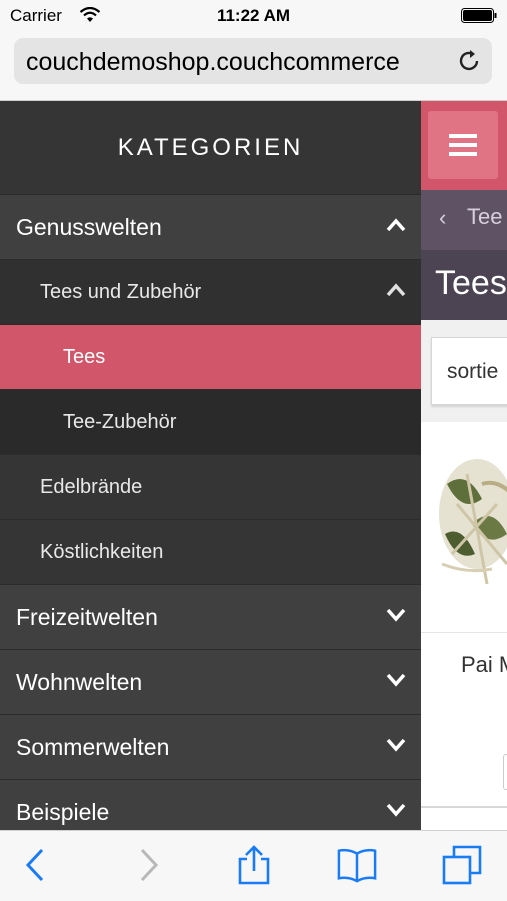 The height and width of the screenshot is (901, 507). Describe the element at coordinates (210, 292) in the screenshot. I see `sidebar-item-tees-und-zubehoer: Tees und Zubehör` at that location.